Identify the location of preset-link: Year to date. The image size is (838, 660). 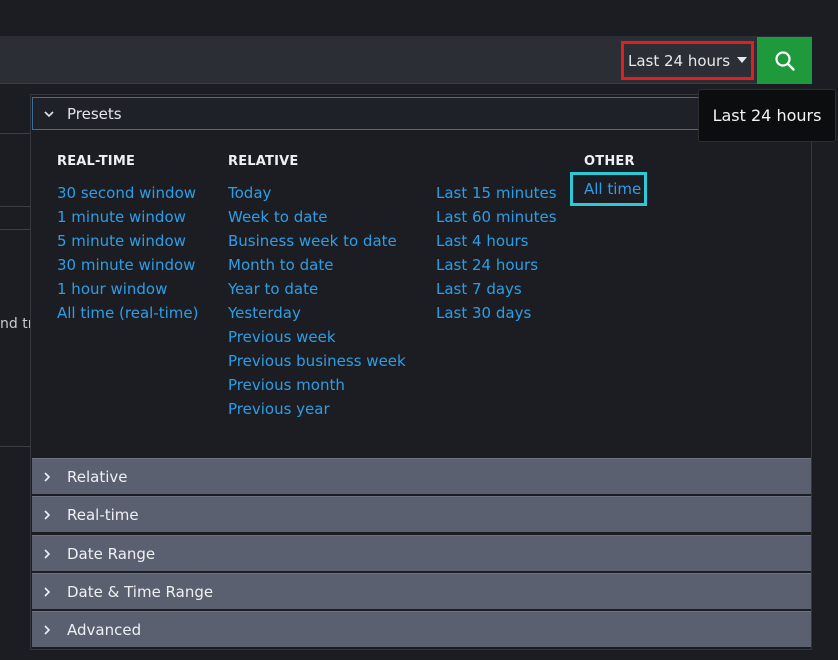
(317, 292).